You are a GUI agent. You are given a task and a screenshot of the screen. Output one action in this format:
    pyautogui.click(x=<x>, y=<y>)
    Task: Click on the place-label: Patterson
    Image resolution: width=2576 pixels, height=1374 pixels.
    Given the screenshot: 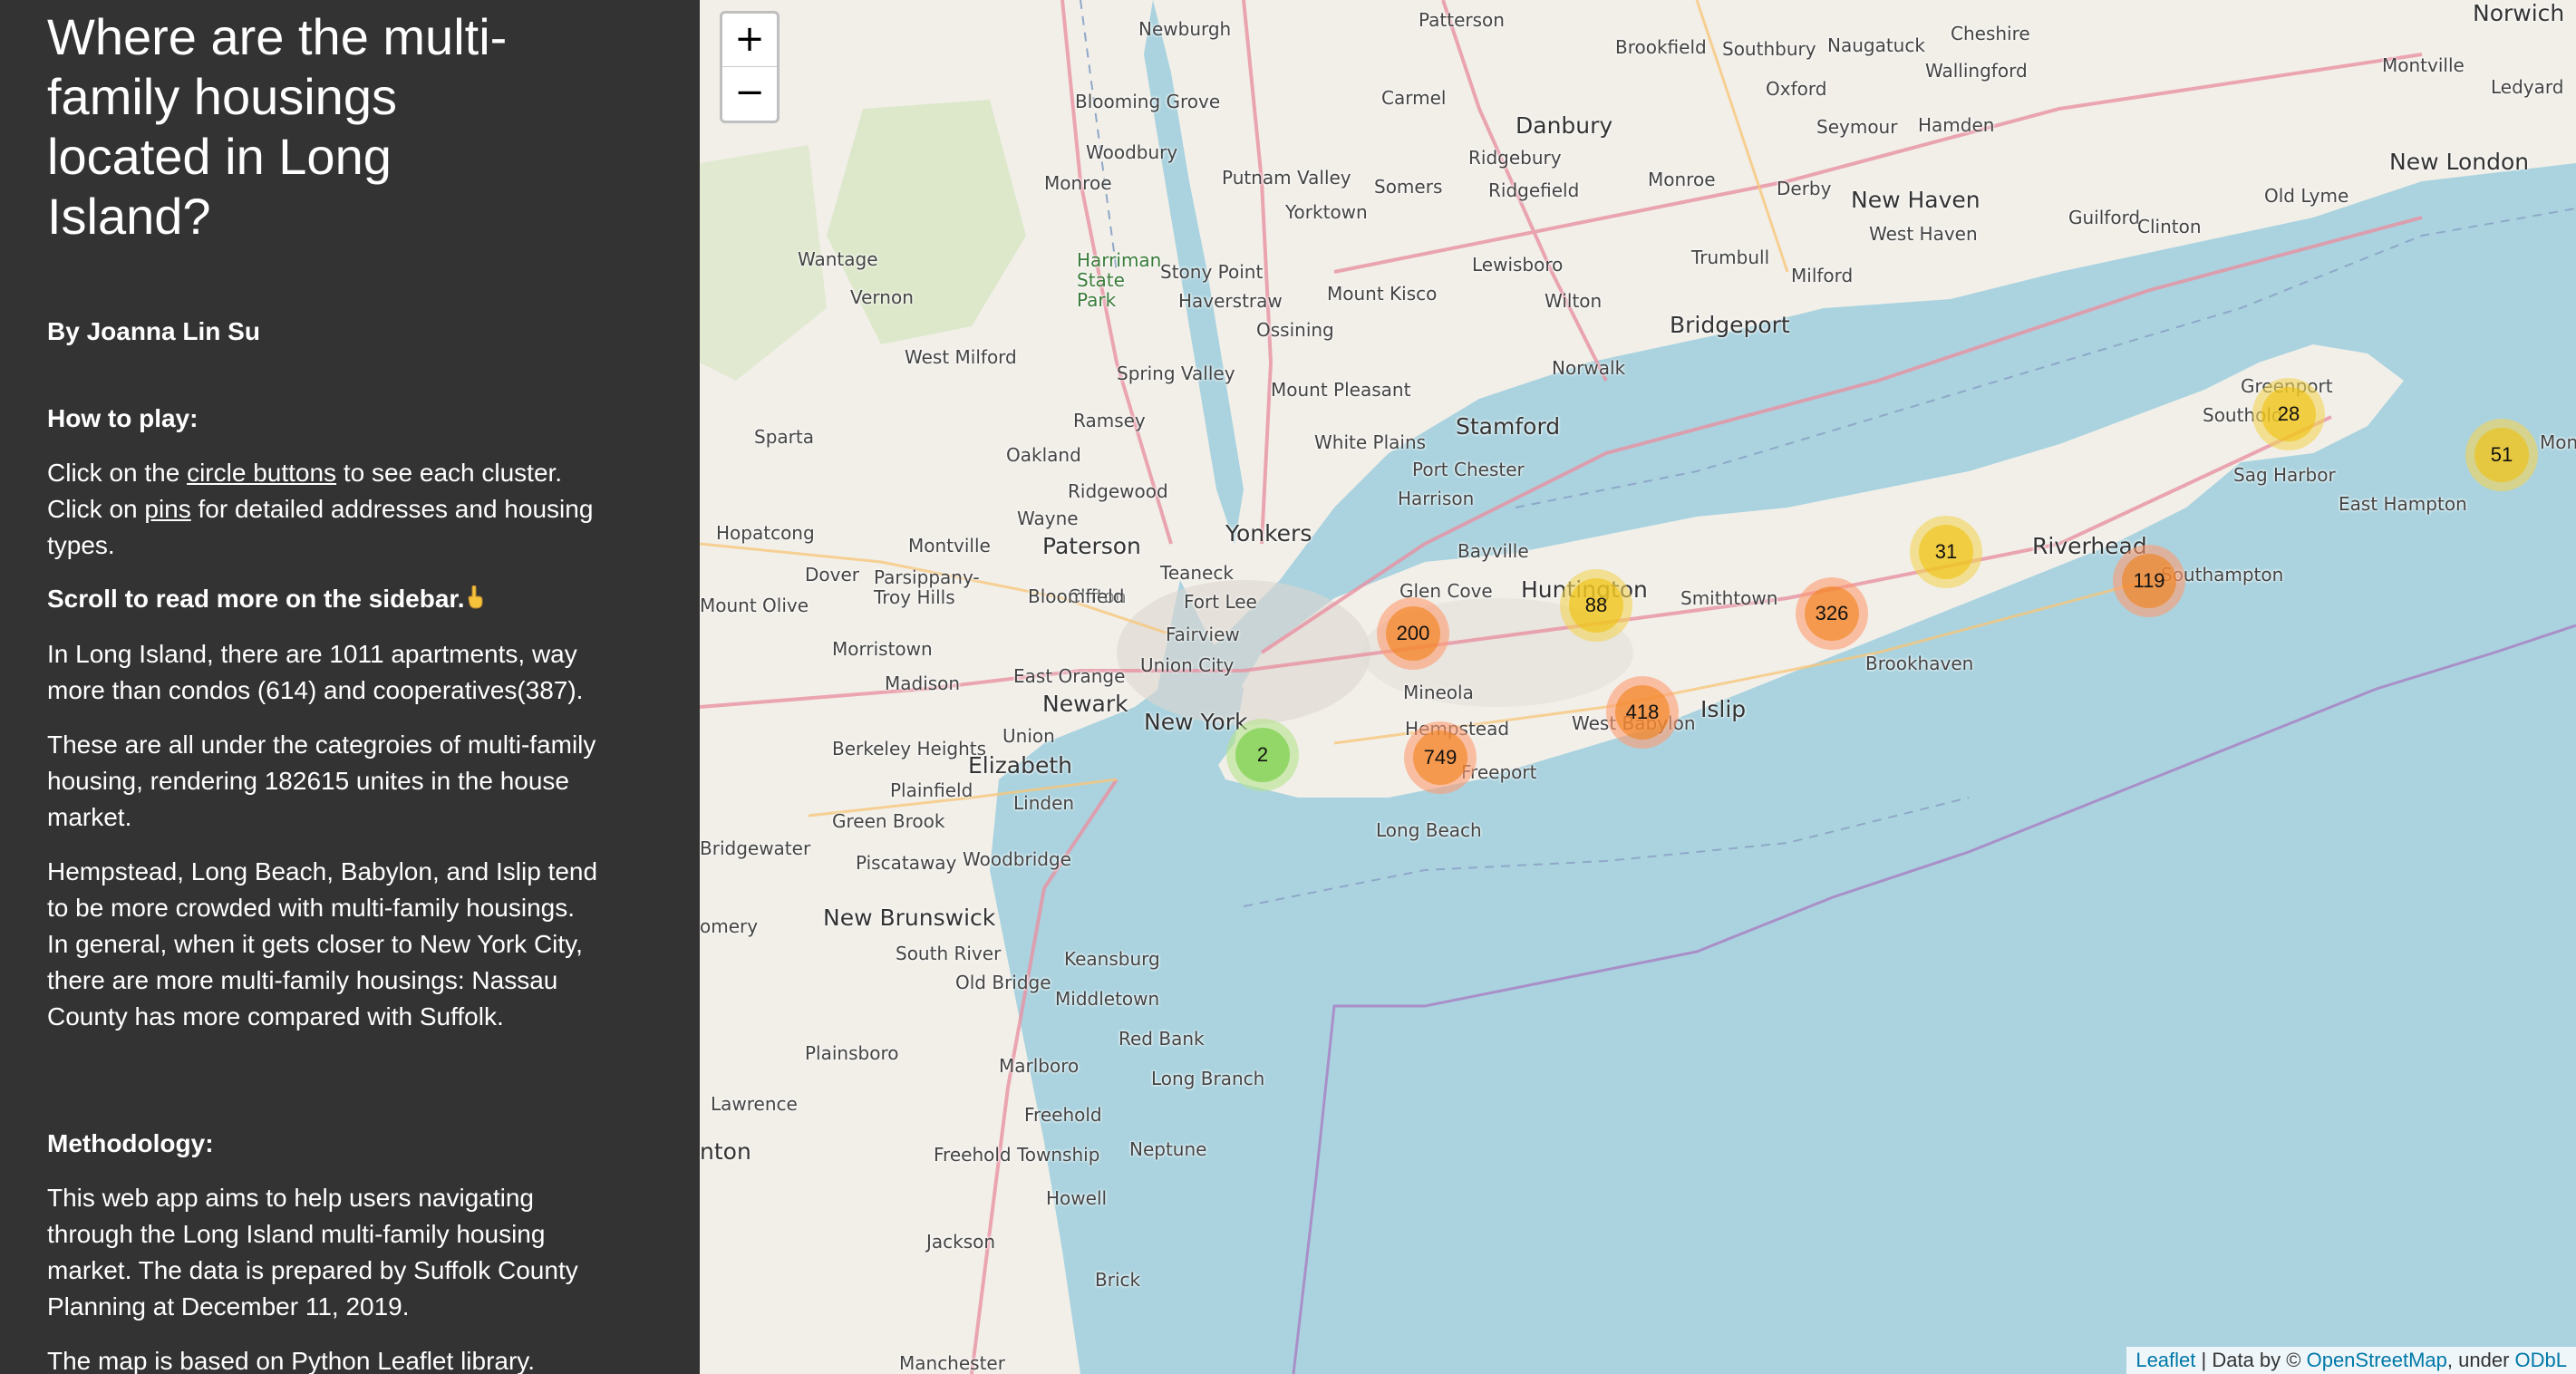 What is the action you would take?
    pyautogui.click(x=1462, y=20)
    